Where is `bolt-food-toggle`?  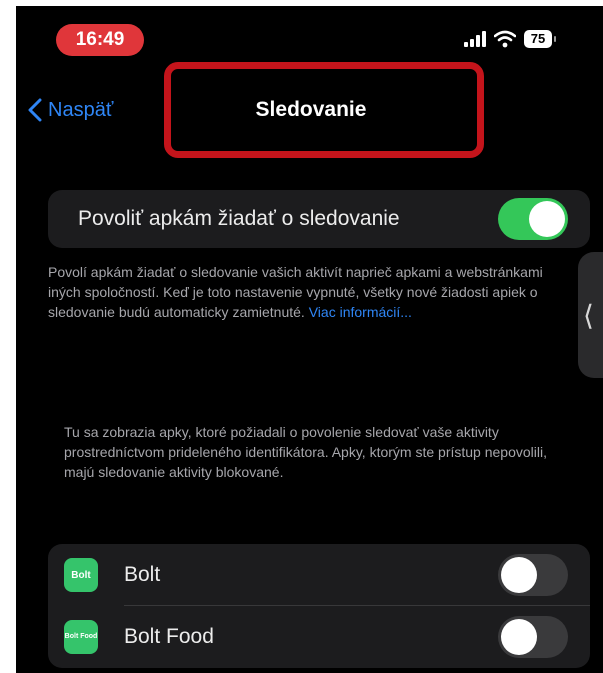 bolt-food-toggle is located at coordinates (533, 637).